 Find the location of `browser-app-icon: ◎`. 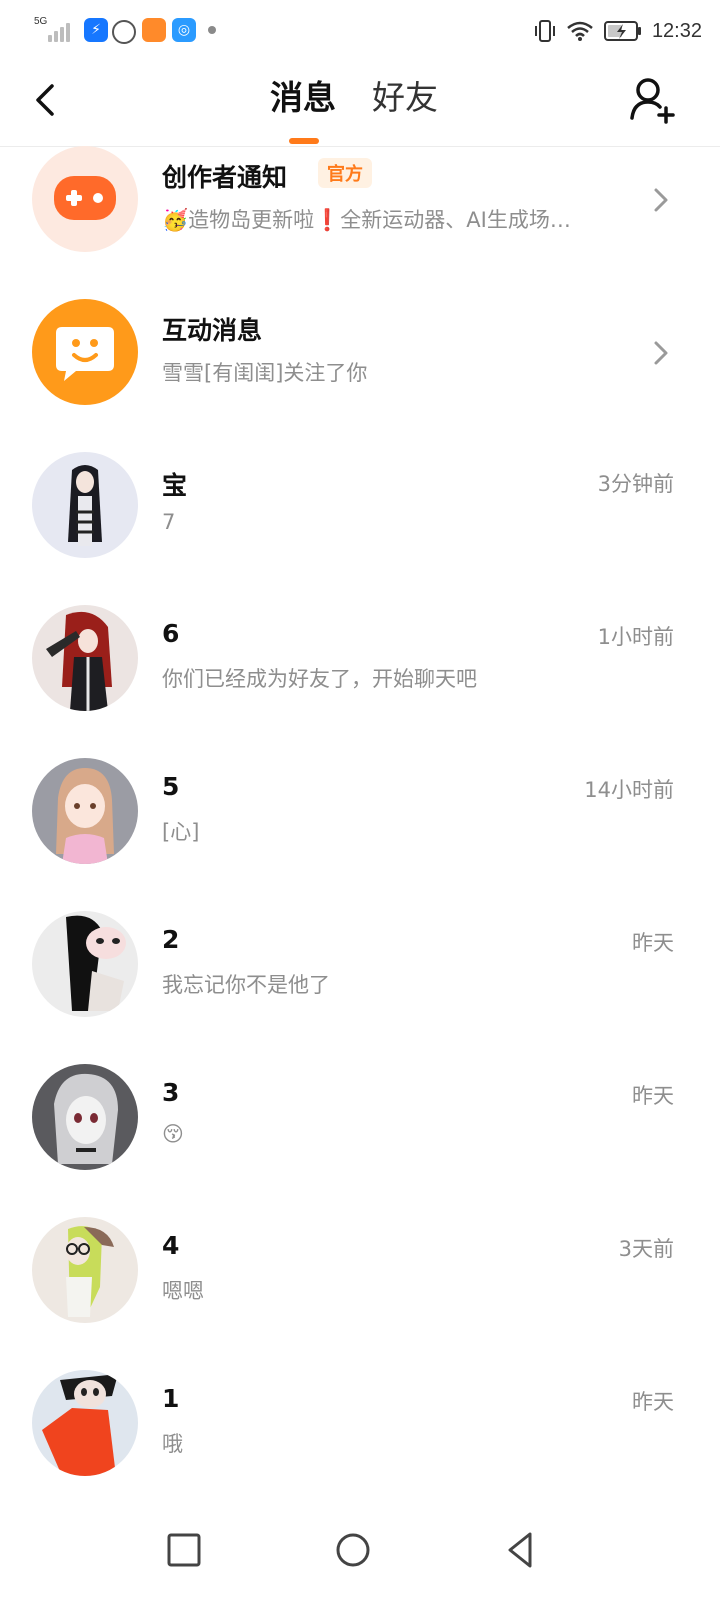

browser-app-icon: ◎ is located at coordinates (184, 30).